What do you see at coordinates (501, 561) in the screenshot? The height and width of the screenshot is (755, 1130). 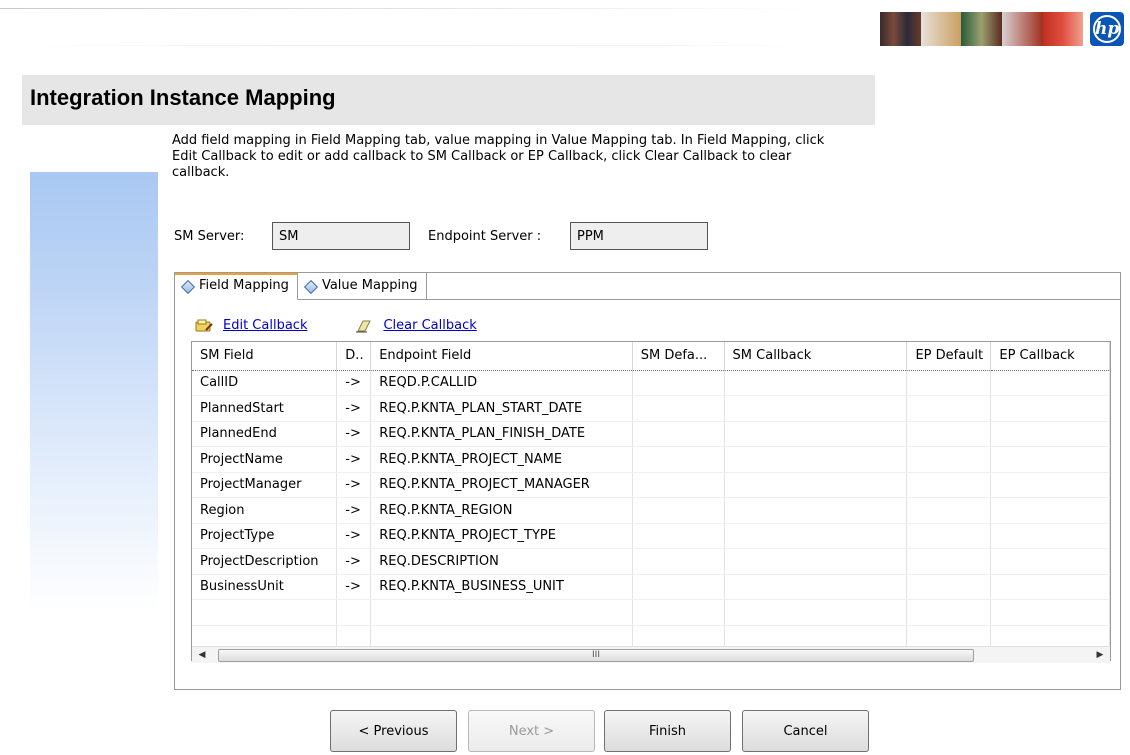 I see `table-cell: REQ.DESCRIPTION` at bounding box center [501, 561].